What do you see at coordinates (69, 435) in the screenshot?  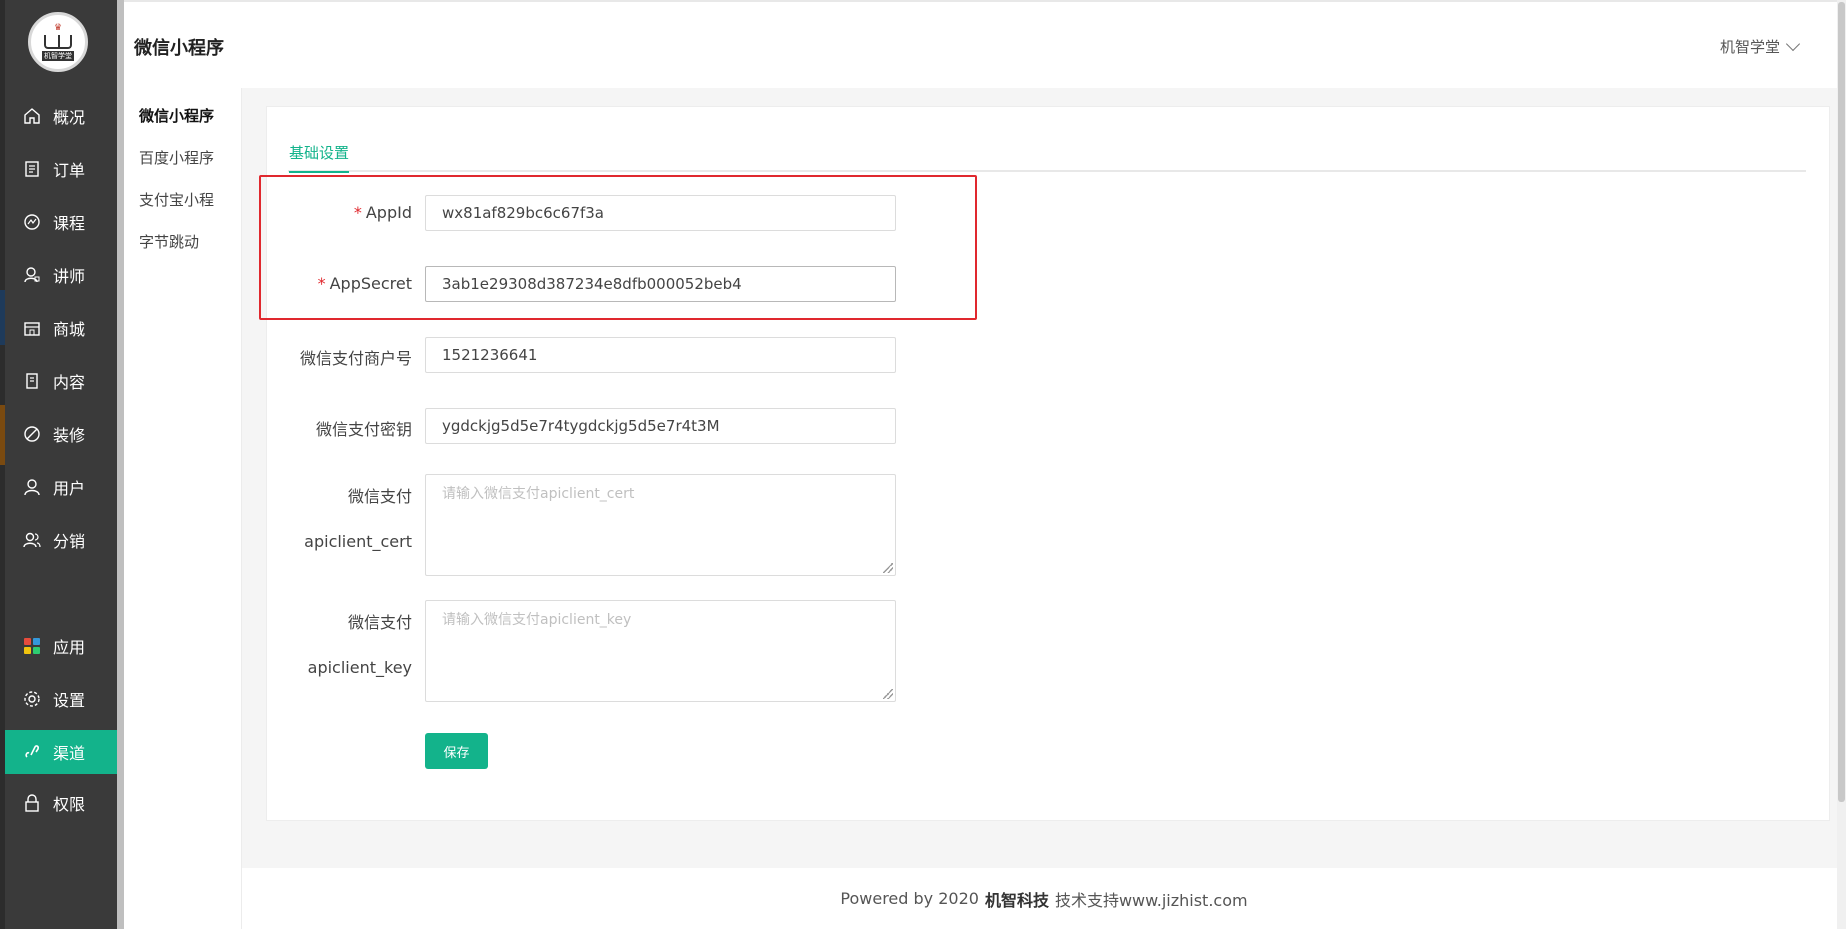 I see `sidebar-item-label: 装修` at bounding box center [69, 435].